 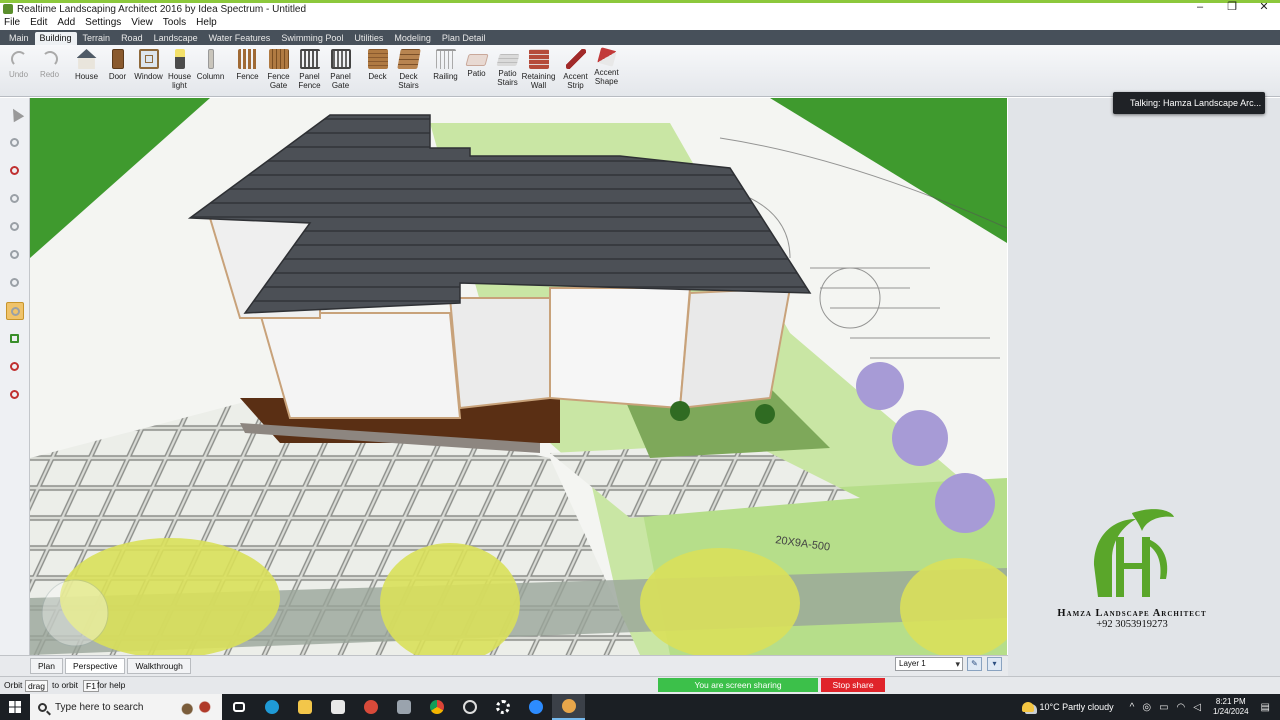 I want to click on curve-tool, so click(x=15, y=199).